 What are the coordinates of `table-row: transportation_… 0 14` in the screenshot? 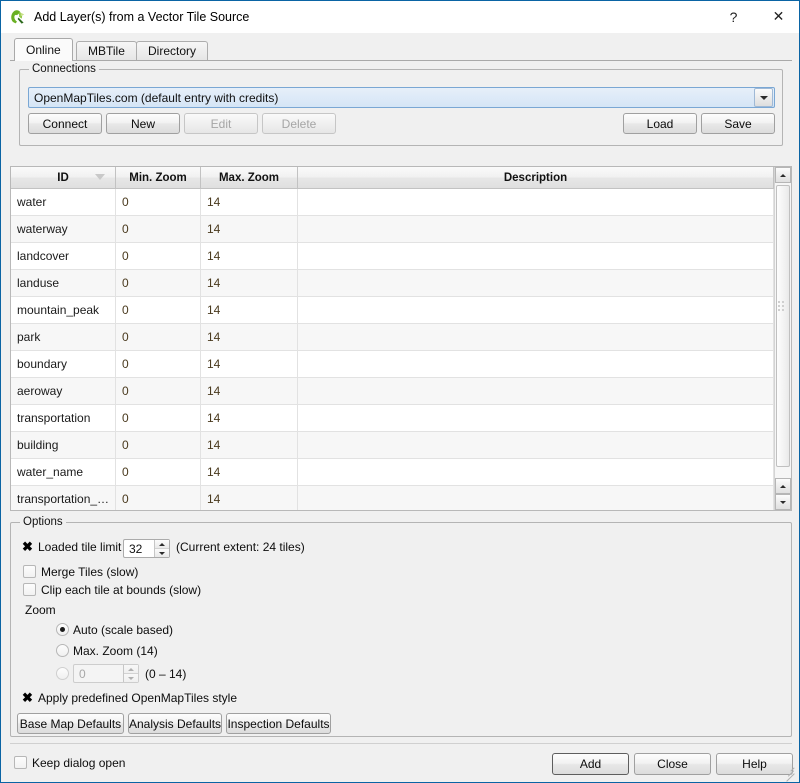 It's located at (393, 498).